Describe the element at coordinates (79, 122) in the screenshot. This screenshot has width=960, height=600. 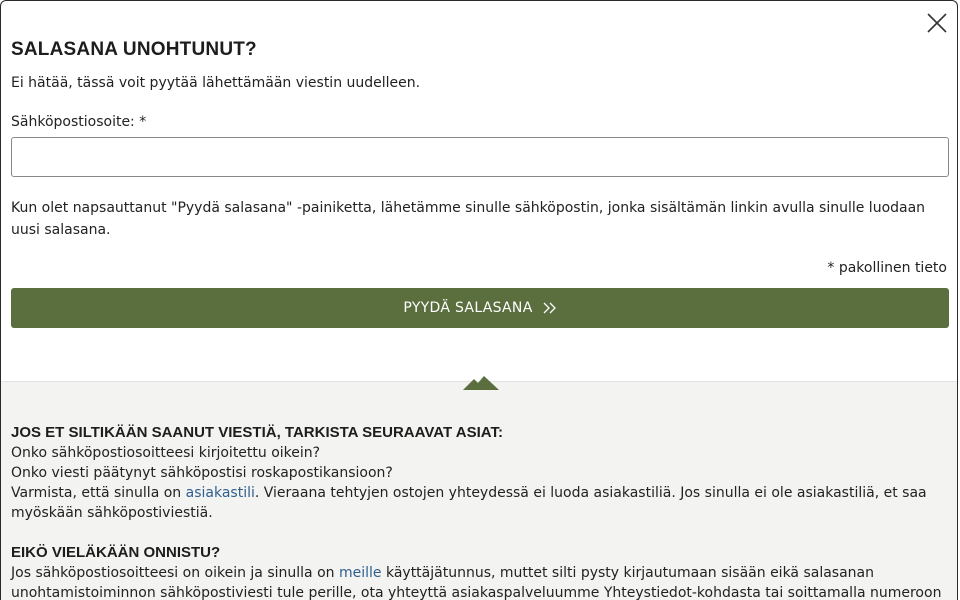
I see `email-label: Sähköpostiosoite: *` at that location.